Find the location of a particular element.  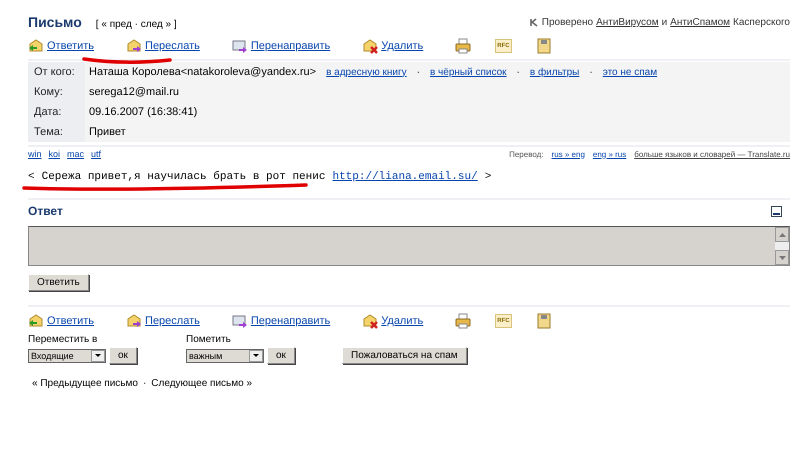

prev-message-link: « Предыдущее письмо is located at coordinates (85, 383).